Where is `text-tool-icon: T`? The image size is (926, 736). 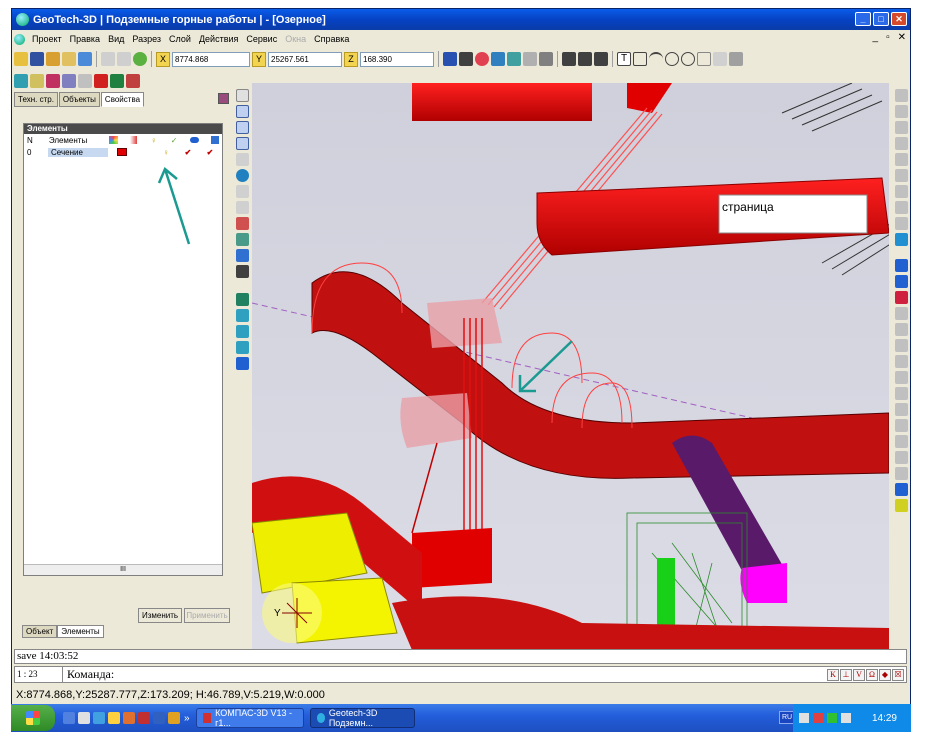
text-tool-icon: T is located at coordinates (624, 59).